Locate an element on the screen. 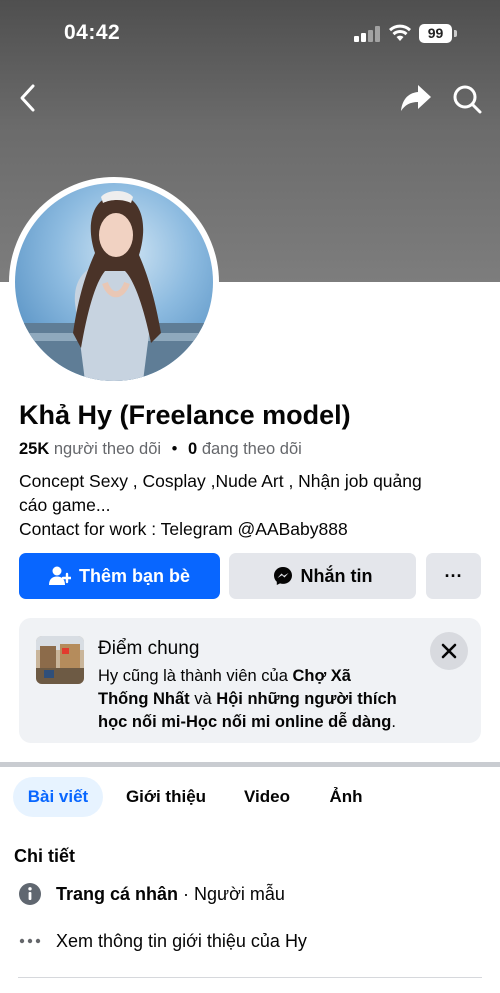  search-icon is located at coordinates (467, 99).